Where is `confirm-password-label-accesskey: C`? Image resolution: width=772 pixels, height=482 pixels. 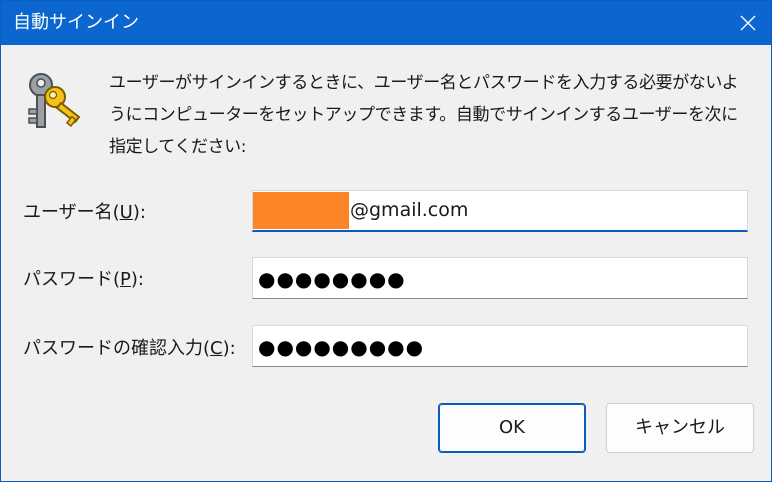 confirm-password-label-accesskey: C is located at coordinates (216, 348).